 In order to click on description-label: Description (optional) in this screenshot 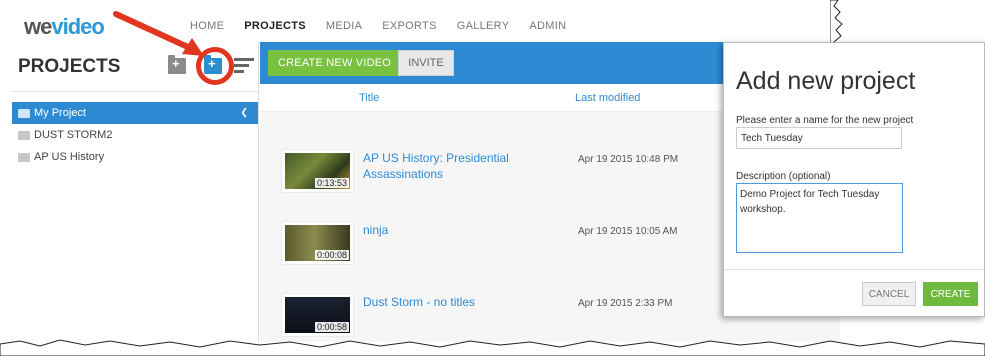, I will do `click(783, 176)`.